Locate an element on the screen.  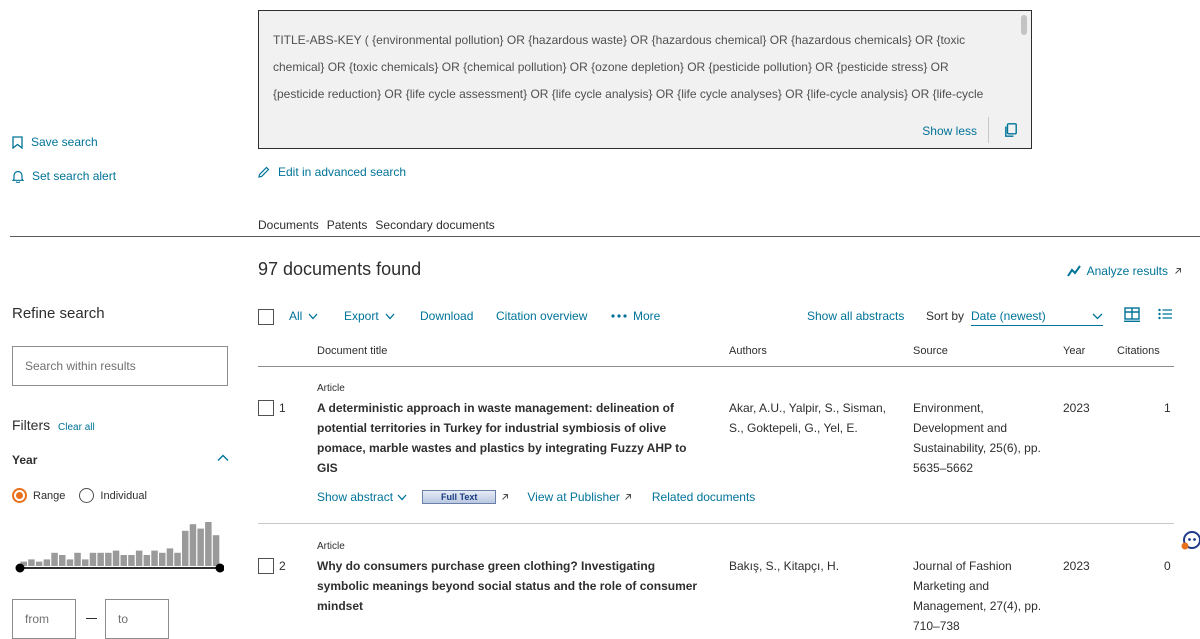
full-text-button: Full Text is located at coordinates (459, 497).